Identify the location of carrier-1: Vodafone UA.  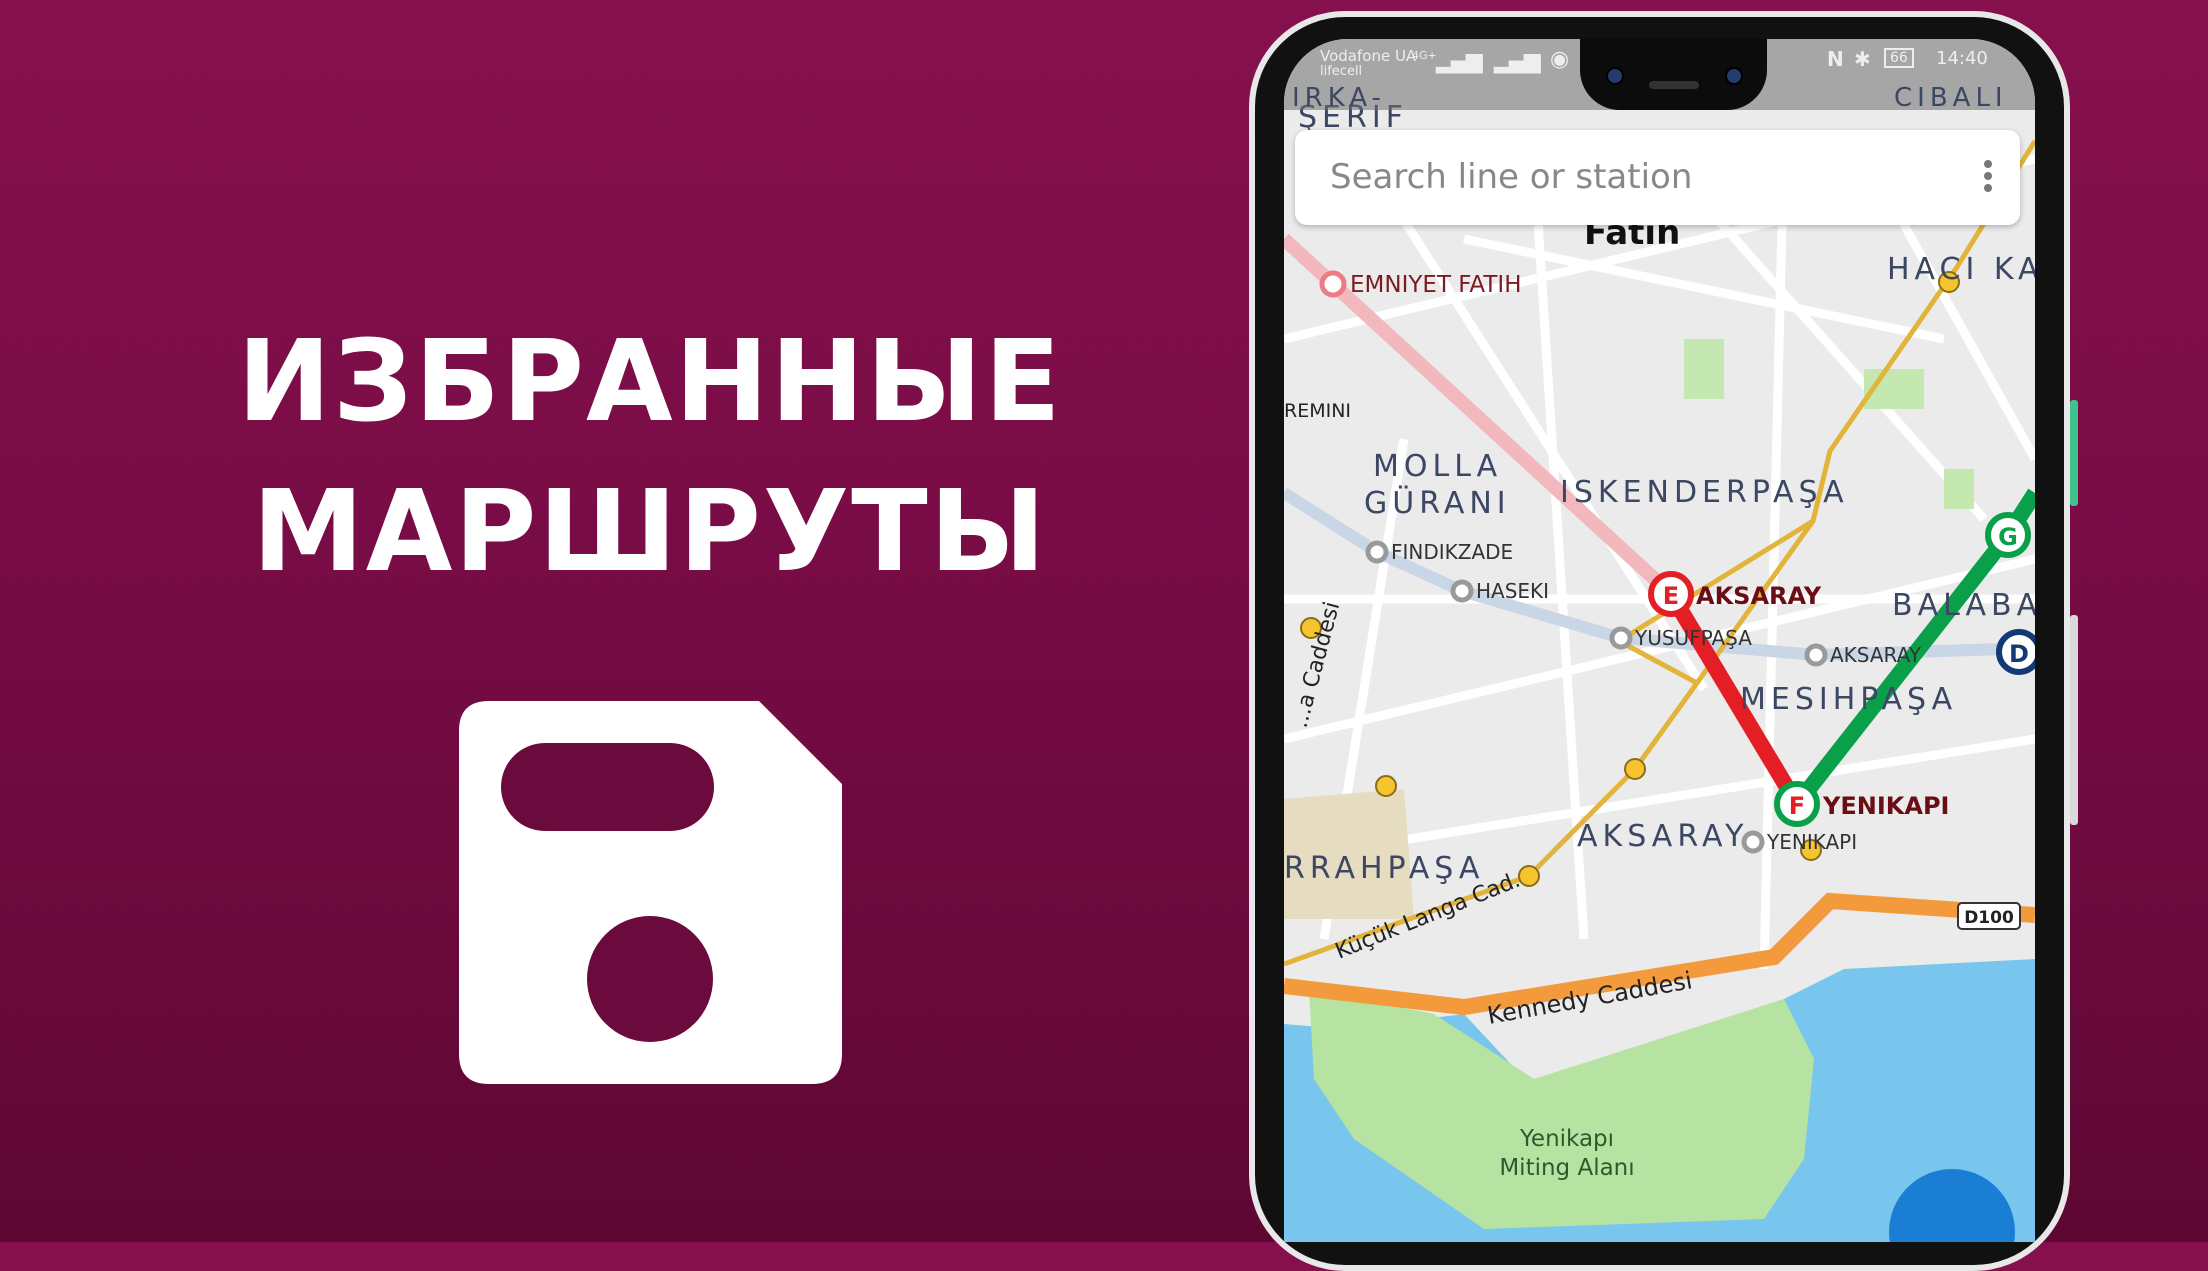
(1368, 56).